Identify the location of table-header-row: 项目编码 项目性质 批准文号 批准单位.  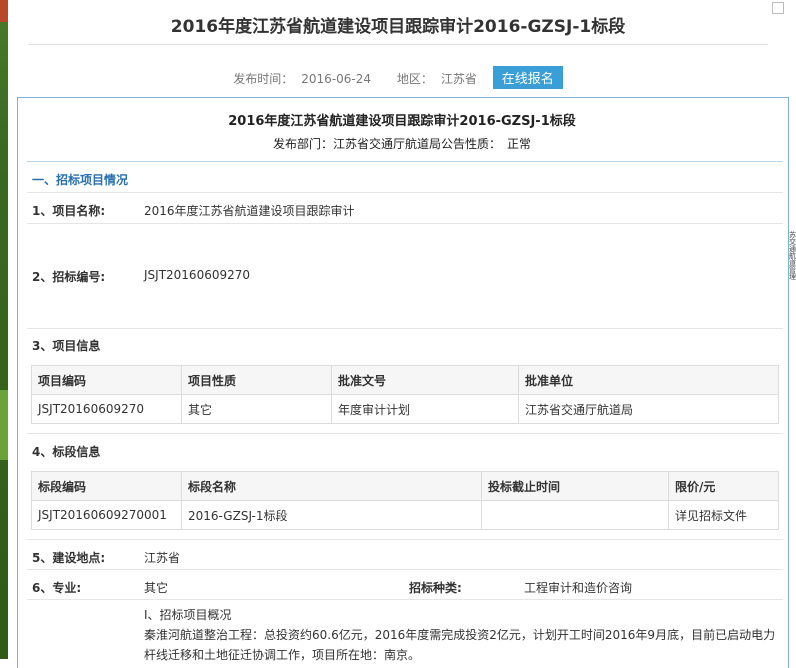
(405, 380).